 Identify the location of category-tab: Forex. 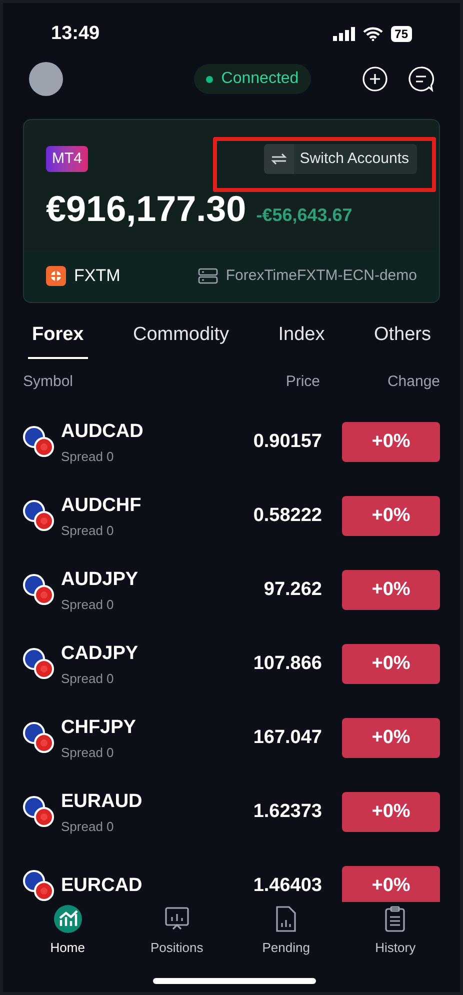
(58, 339).